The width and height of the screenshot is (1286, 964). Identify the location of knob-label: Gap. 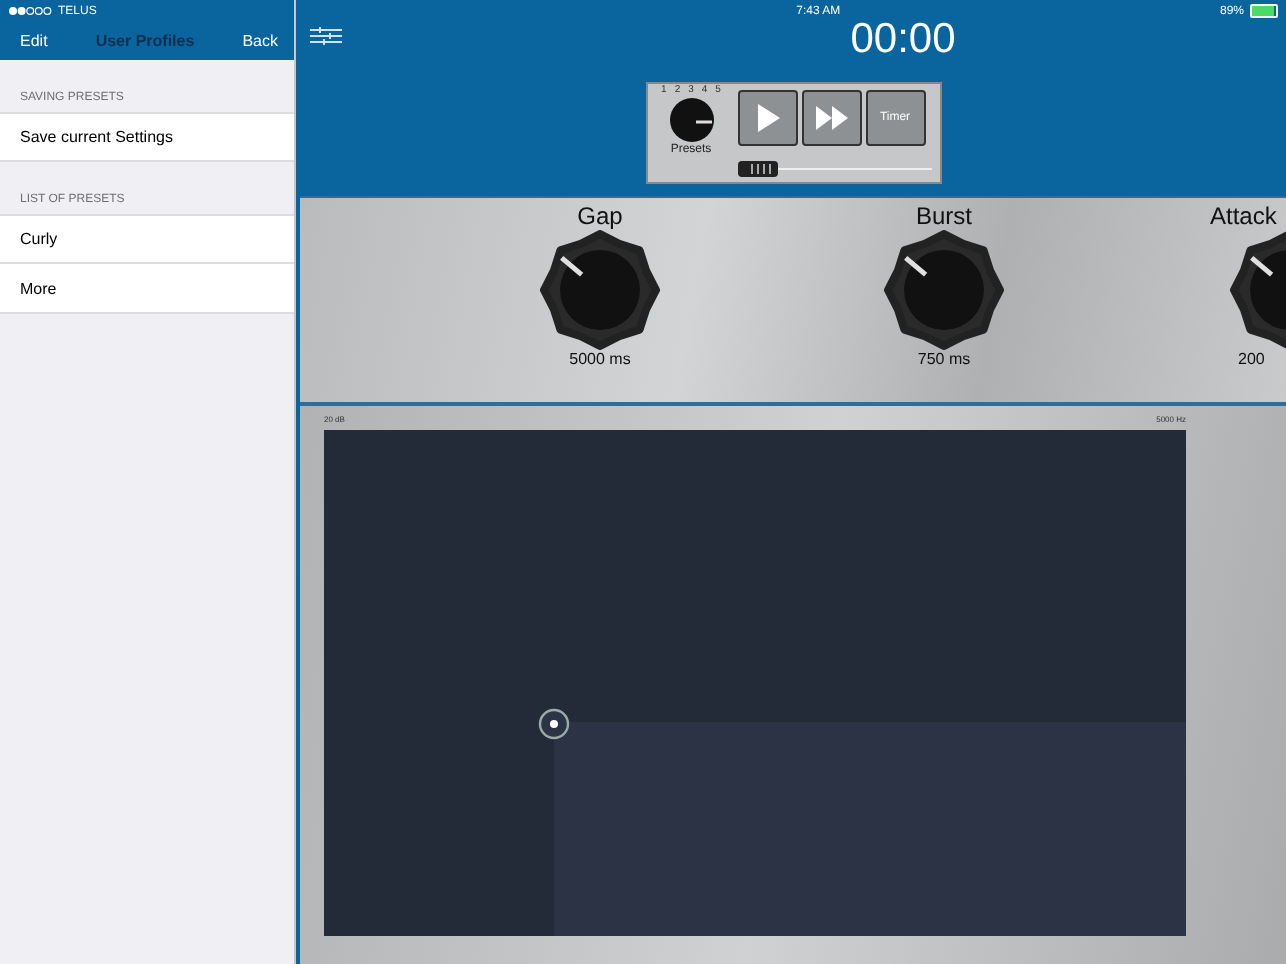
(600, 216).